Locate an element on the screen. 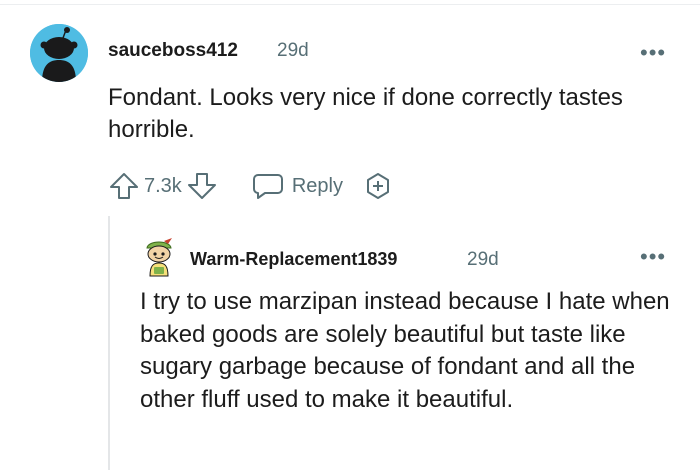 This screenshot has width=700, height=470. reply-button: Reply is located at coordinates (297, 186).